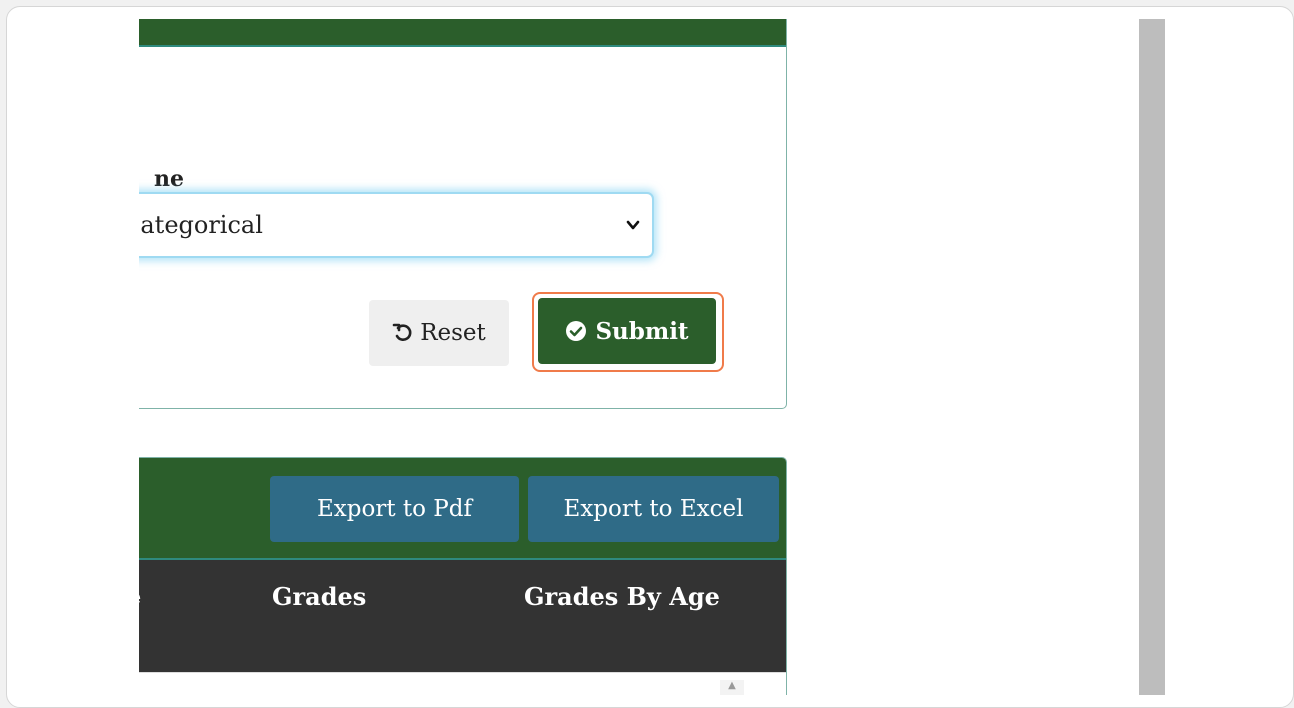 Image resolution: width=1294 pixels, height=708 pixels. I want to click on table-scroll-up-arrow: ▲, so click(732, 687).